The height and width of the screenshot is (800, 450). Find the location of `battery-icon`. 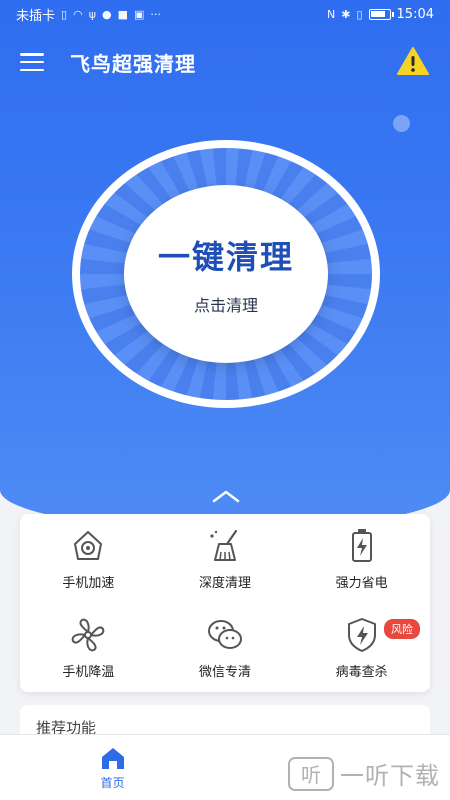

battery-icon is located at coordinates (381, 14).